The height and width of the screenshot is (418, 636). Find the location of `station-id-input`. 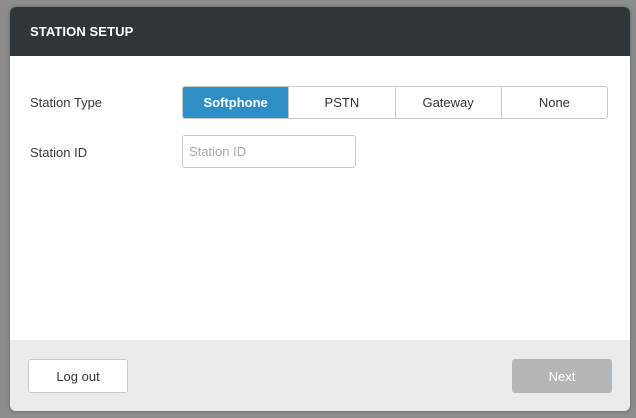

station-id-input is located at coordinates (269, 151).